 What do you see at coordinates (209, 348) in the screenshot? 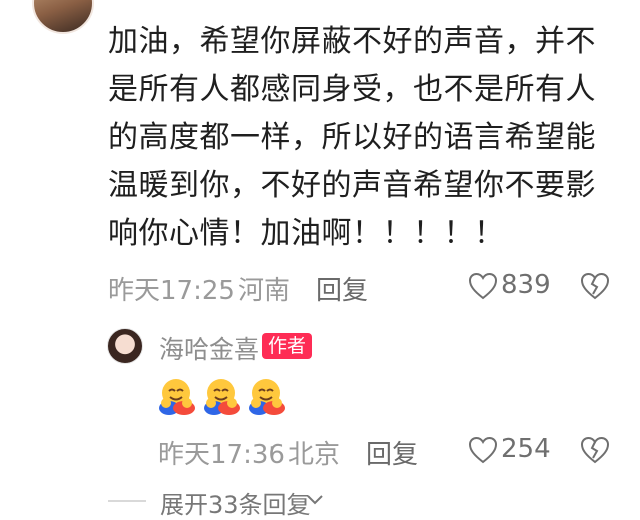
I see `reply-author-name: 海哈金喜` at bounding box center [209, 348].